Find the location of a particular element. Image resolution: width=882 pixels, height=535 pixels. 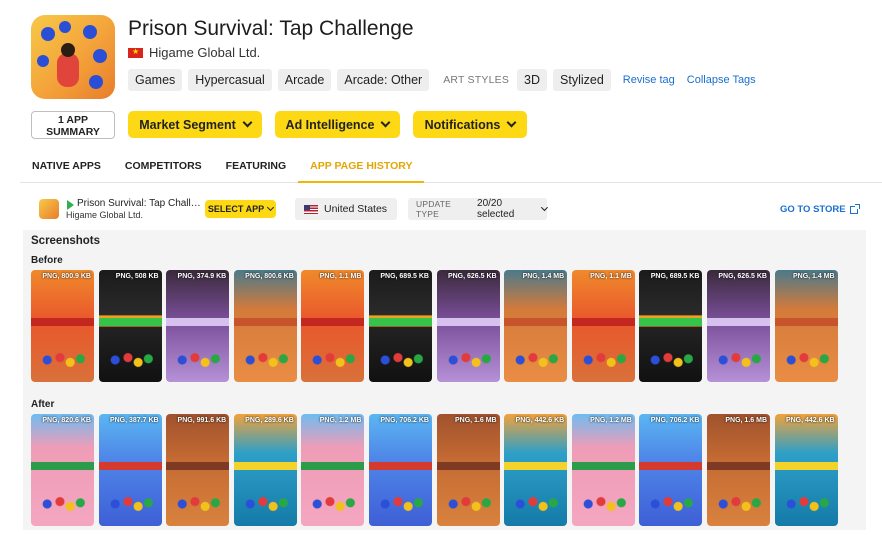

summary-line-1: 1 APP is located at coordinates (73, 120).